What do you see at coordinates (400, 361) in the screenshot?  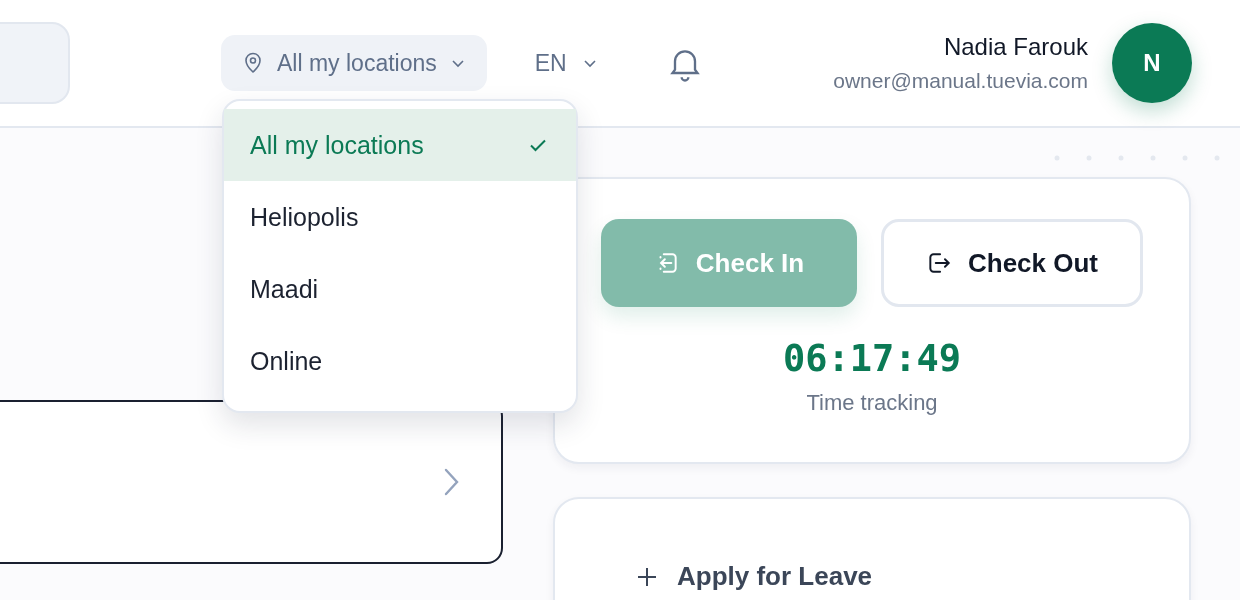 I see `location-option: Online` at bounding box center [400, 361].